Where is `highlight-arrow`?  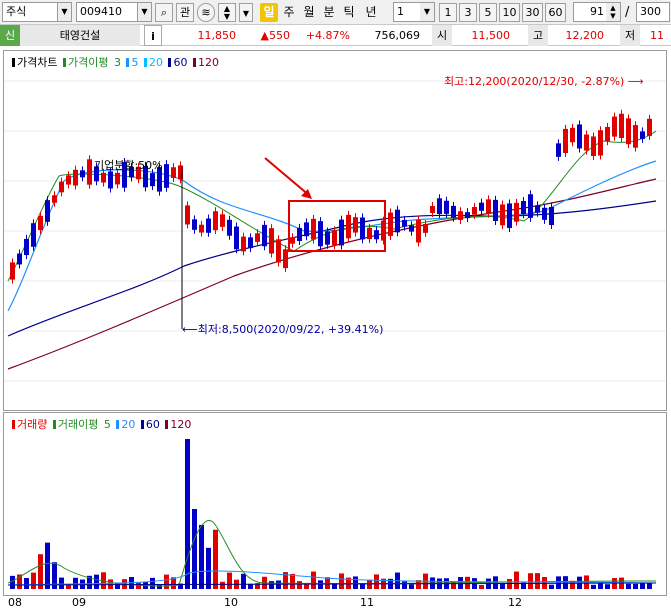
highlight-arrow is located at coordinates (287, 177).